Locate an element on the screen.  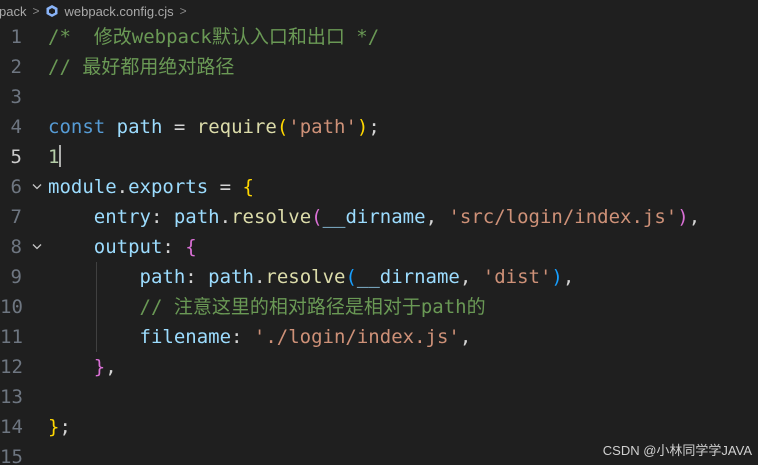
code-line: 8 output: { is located at coordinates (379, 247).